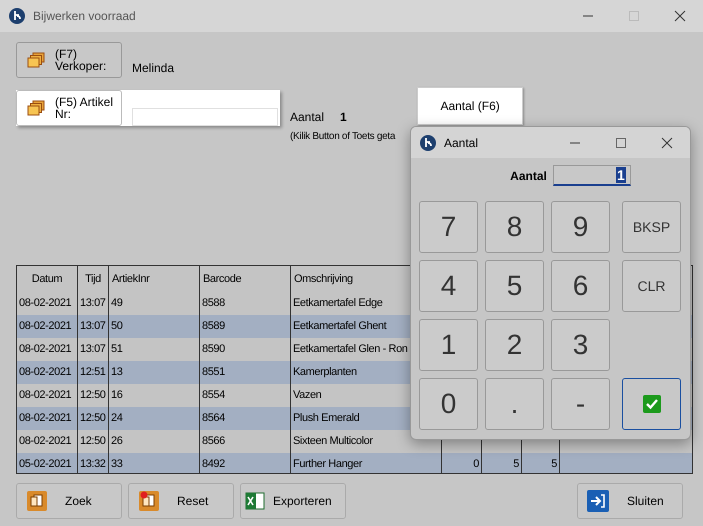  I want to click on table-cell-text: Sixteen Multicolor, so click(333, 442).